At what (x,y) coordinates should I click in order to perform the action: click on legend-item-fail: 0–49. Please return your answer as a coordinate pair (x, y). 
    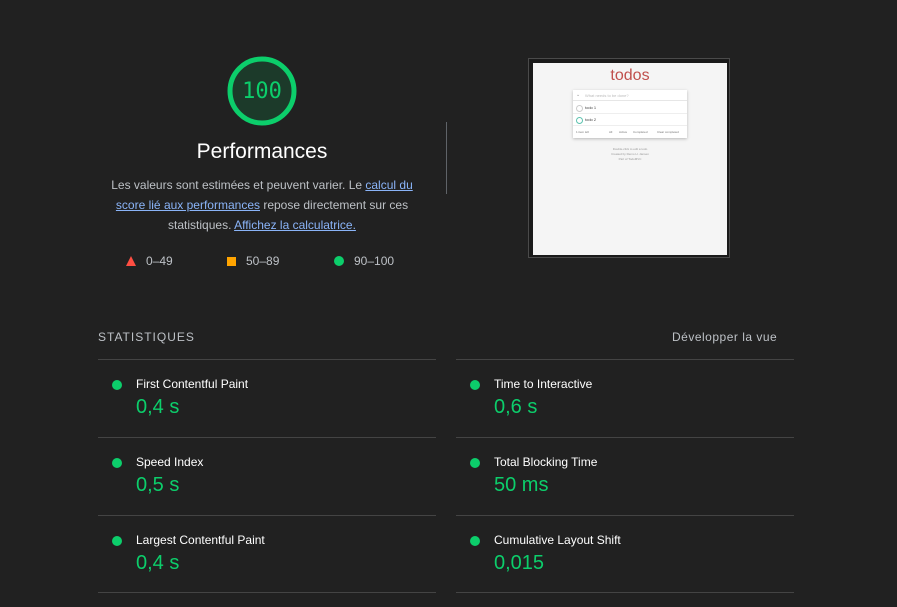
    Looking at the image, I should click on (149, 261).